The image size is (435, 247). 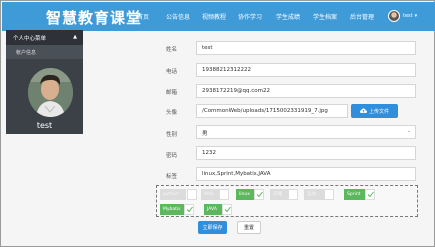 What do you see at coordinates (26, 53) in the screenshot?
I see `sidebar-item-label: 帐户信息` at bounding box center [26, 53].